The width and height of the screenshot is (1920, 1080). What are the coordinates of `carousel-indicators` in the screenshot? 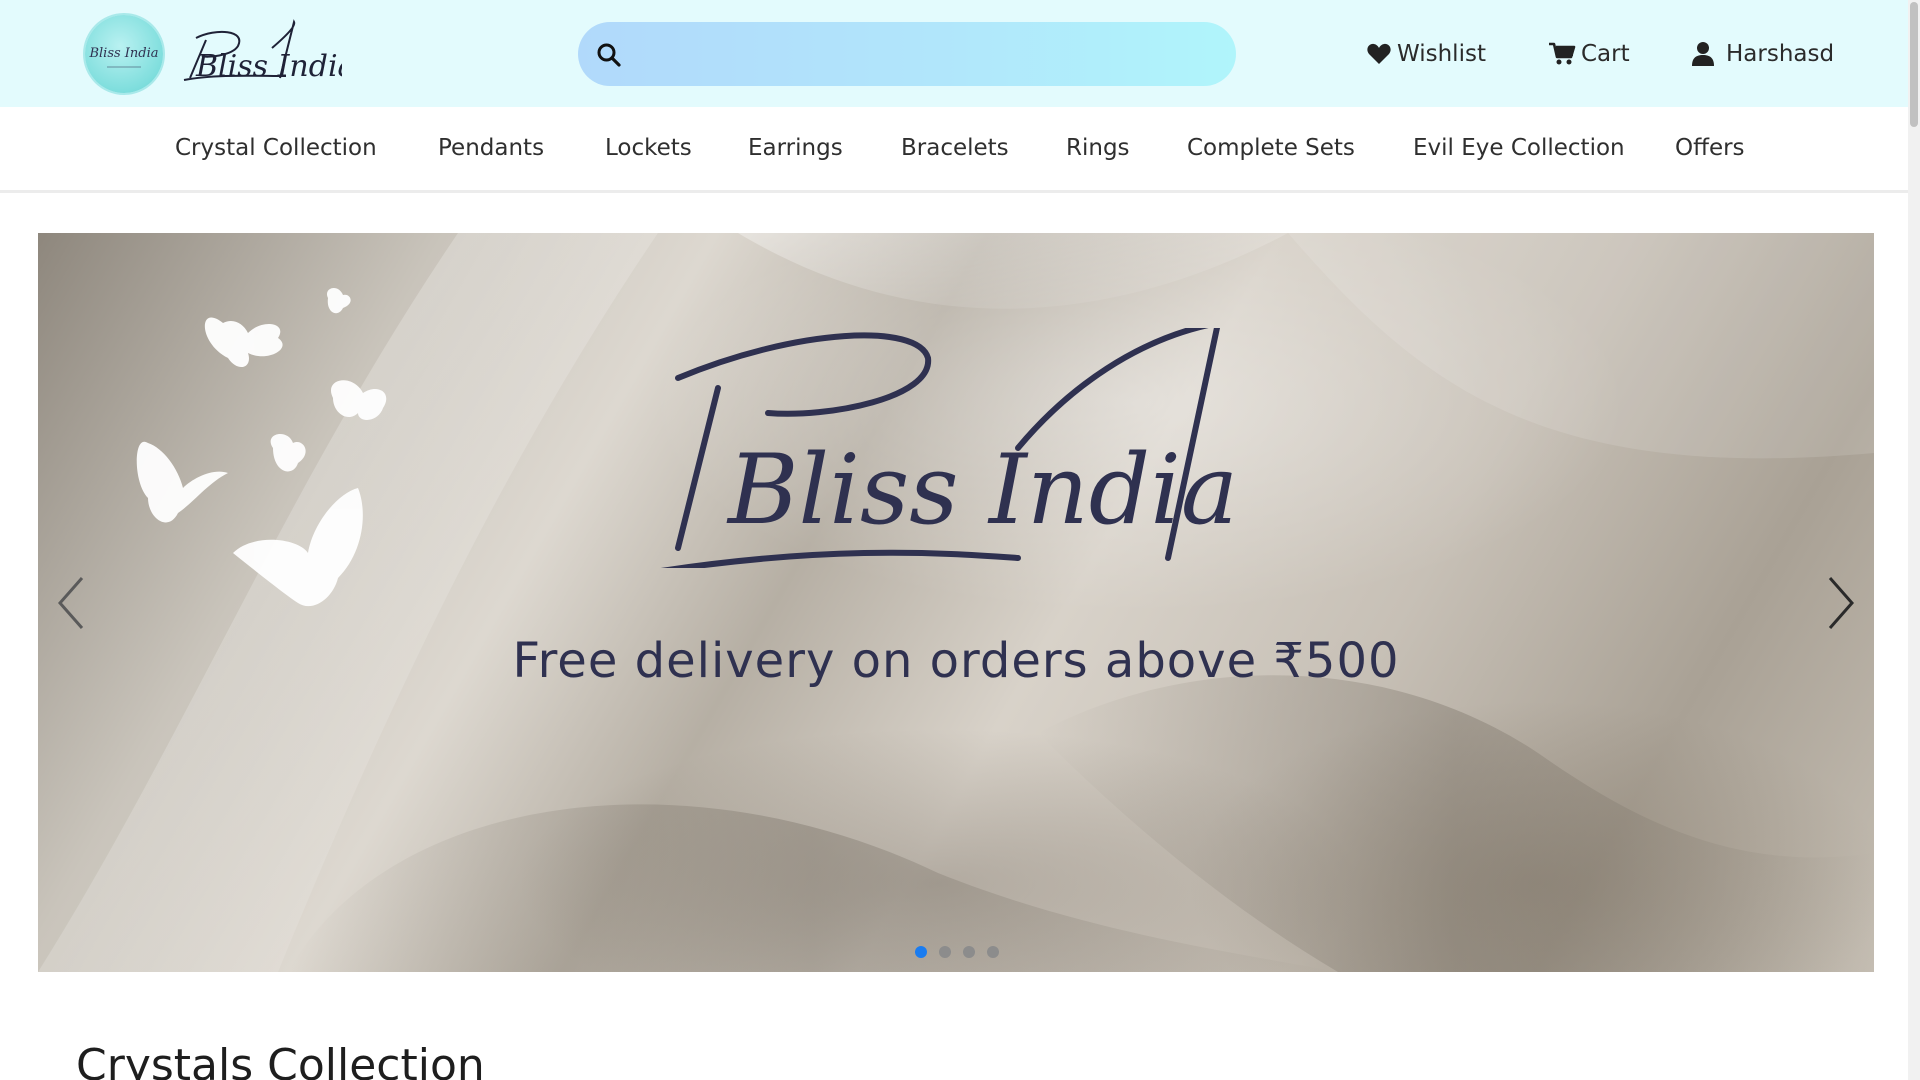 It's located at (957, 953).